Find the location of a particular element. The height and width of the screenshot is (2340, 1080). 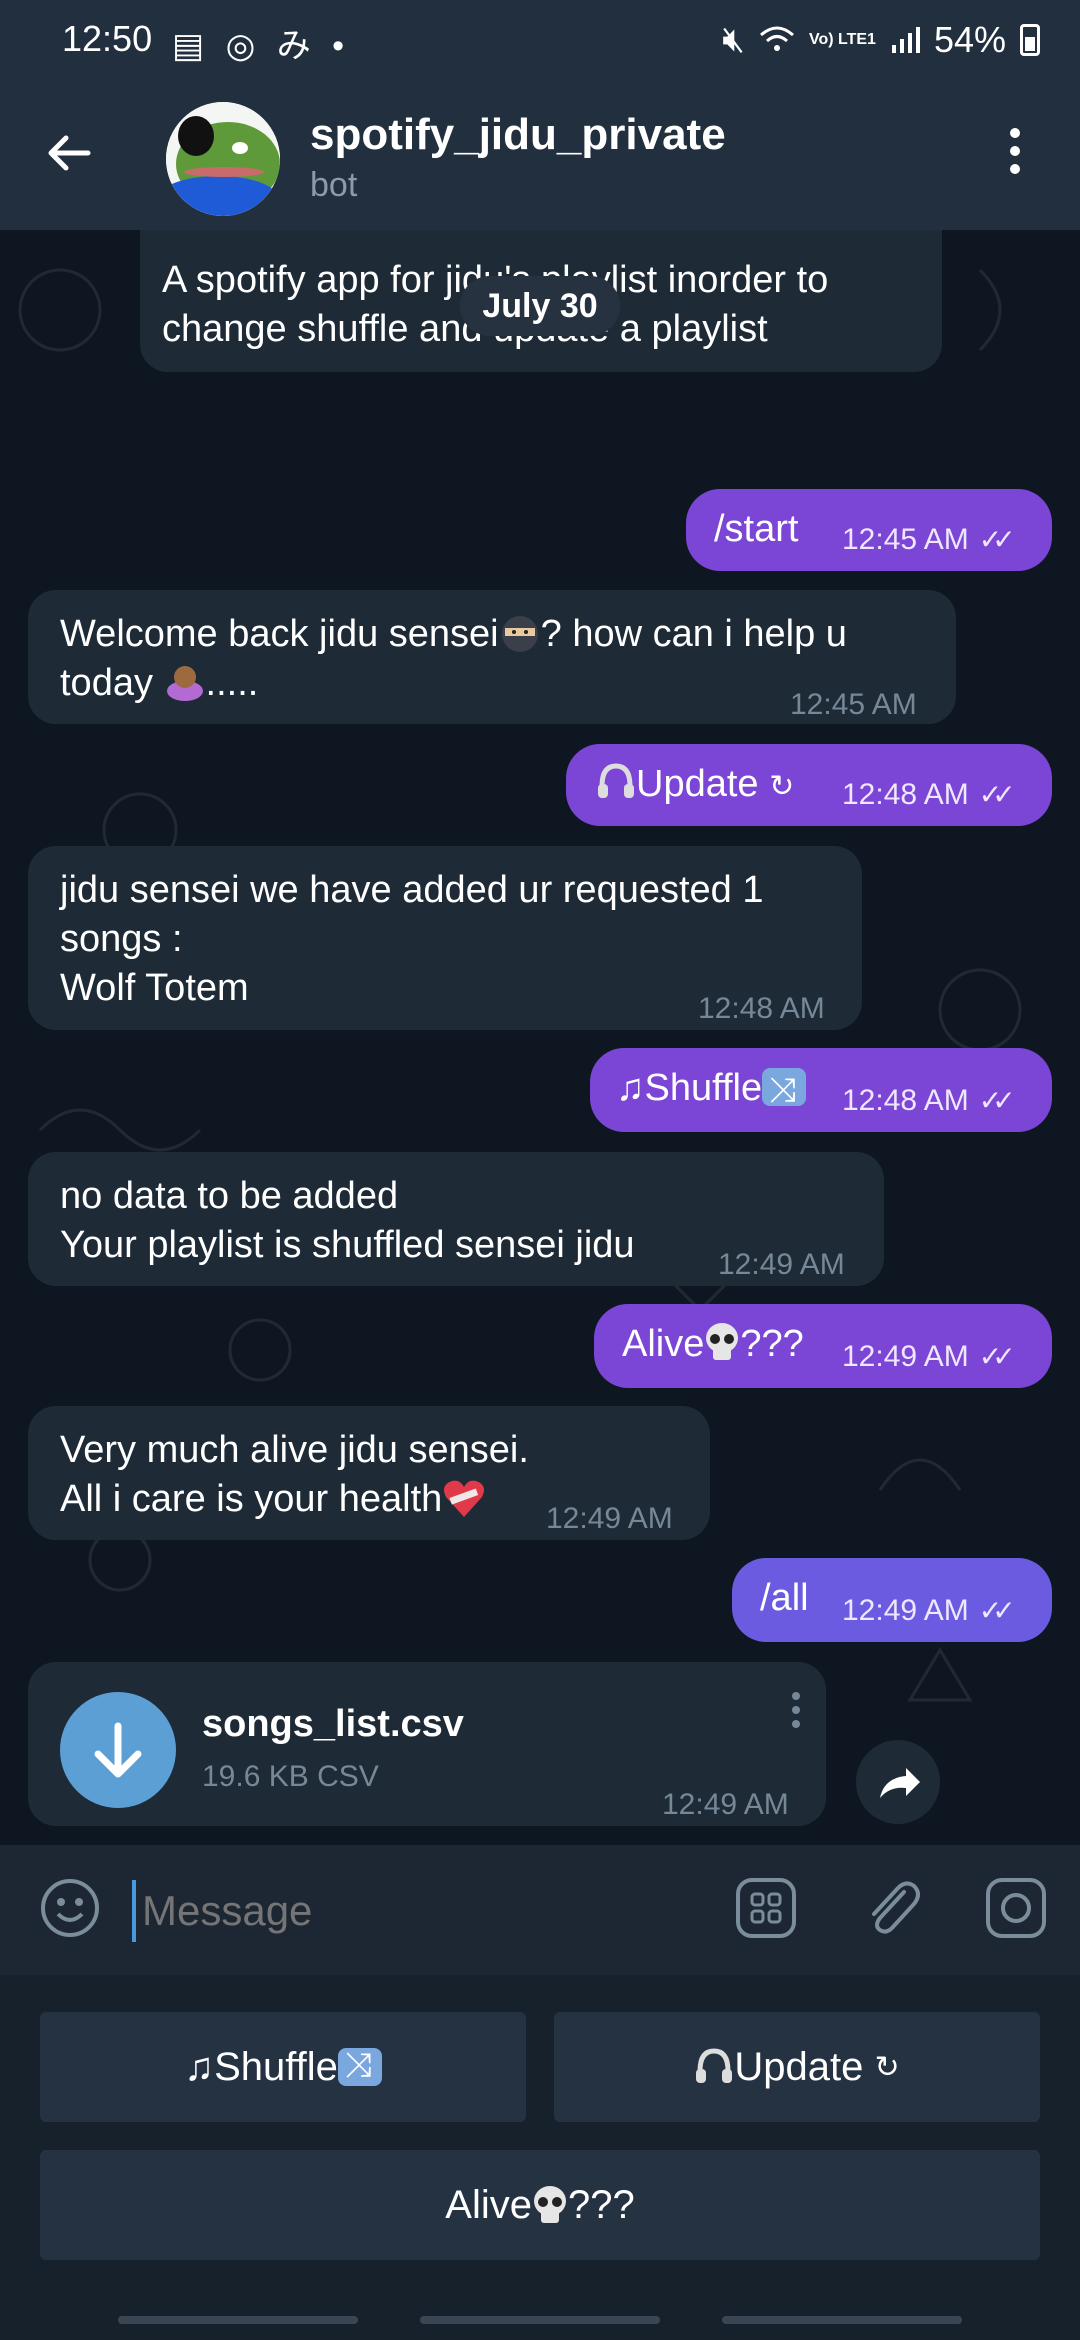

file-meta: 19.6 KB CSV is located at coordinates (290, 1776).